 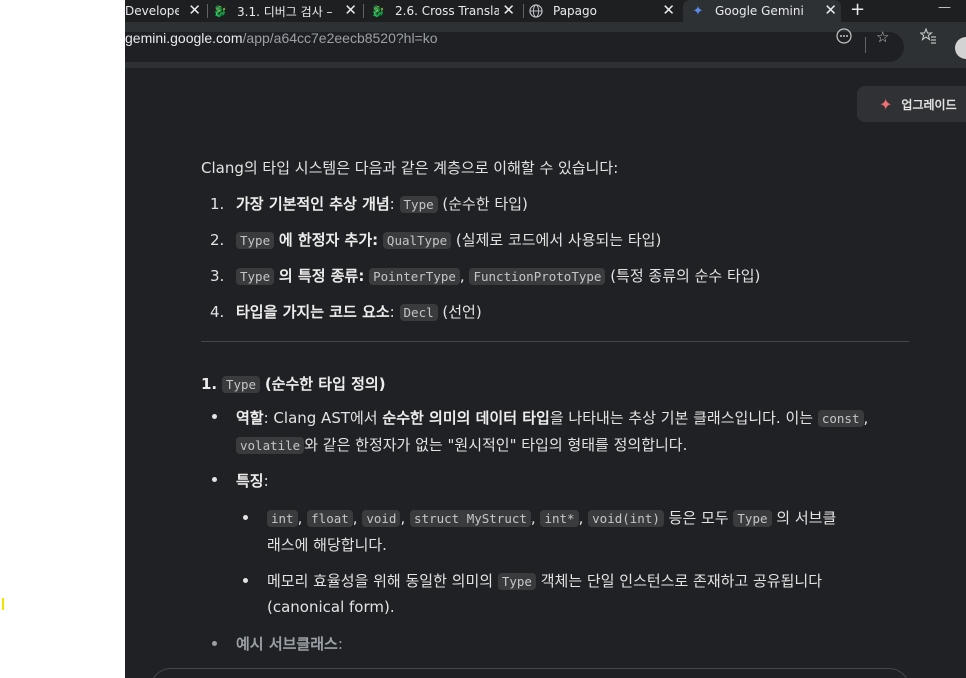 What do you see at coordinates (184, 38) in the screenshot?
I see `url-host: gemini.google.com` at bounding box center [184, 38].